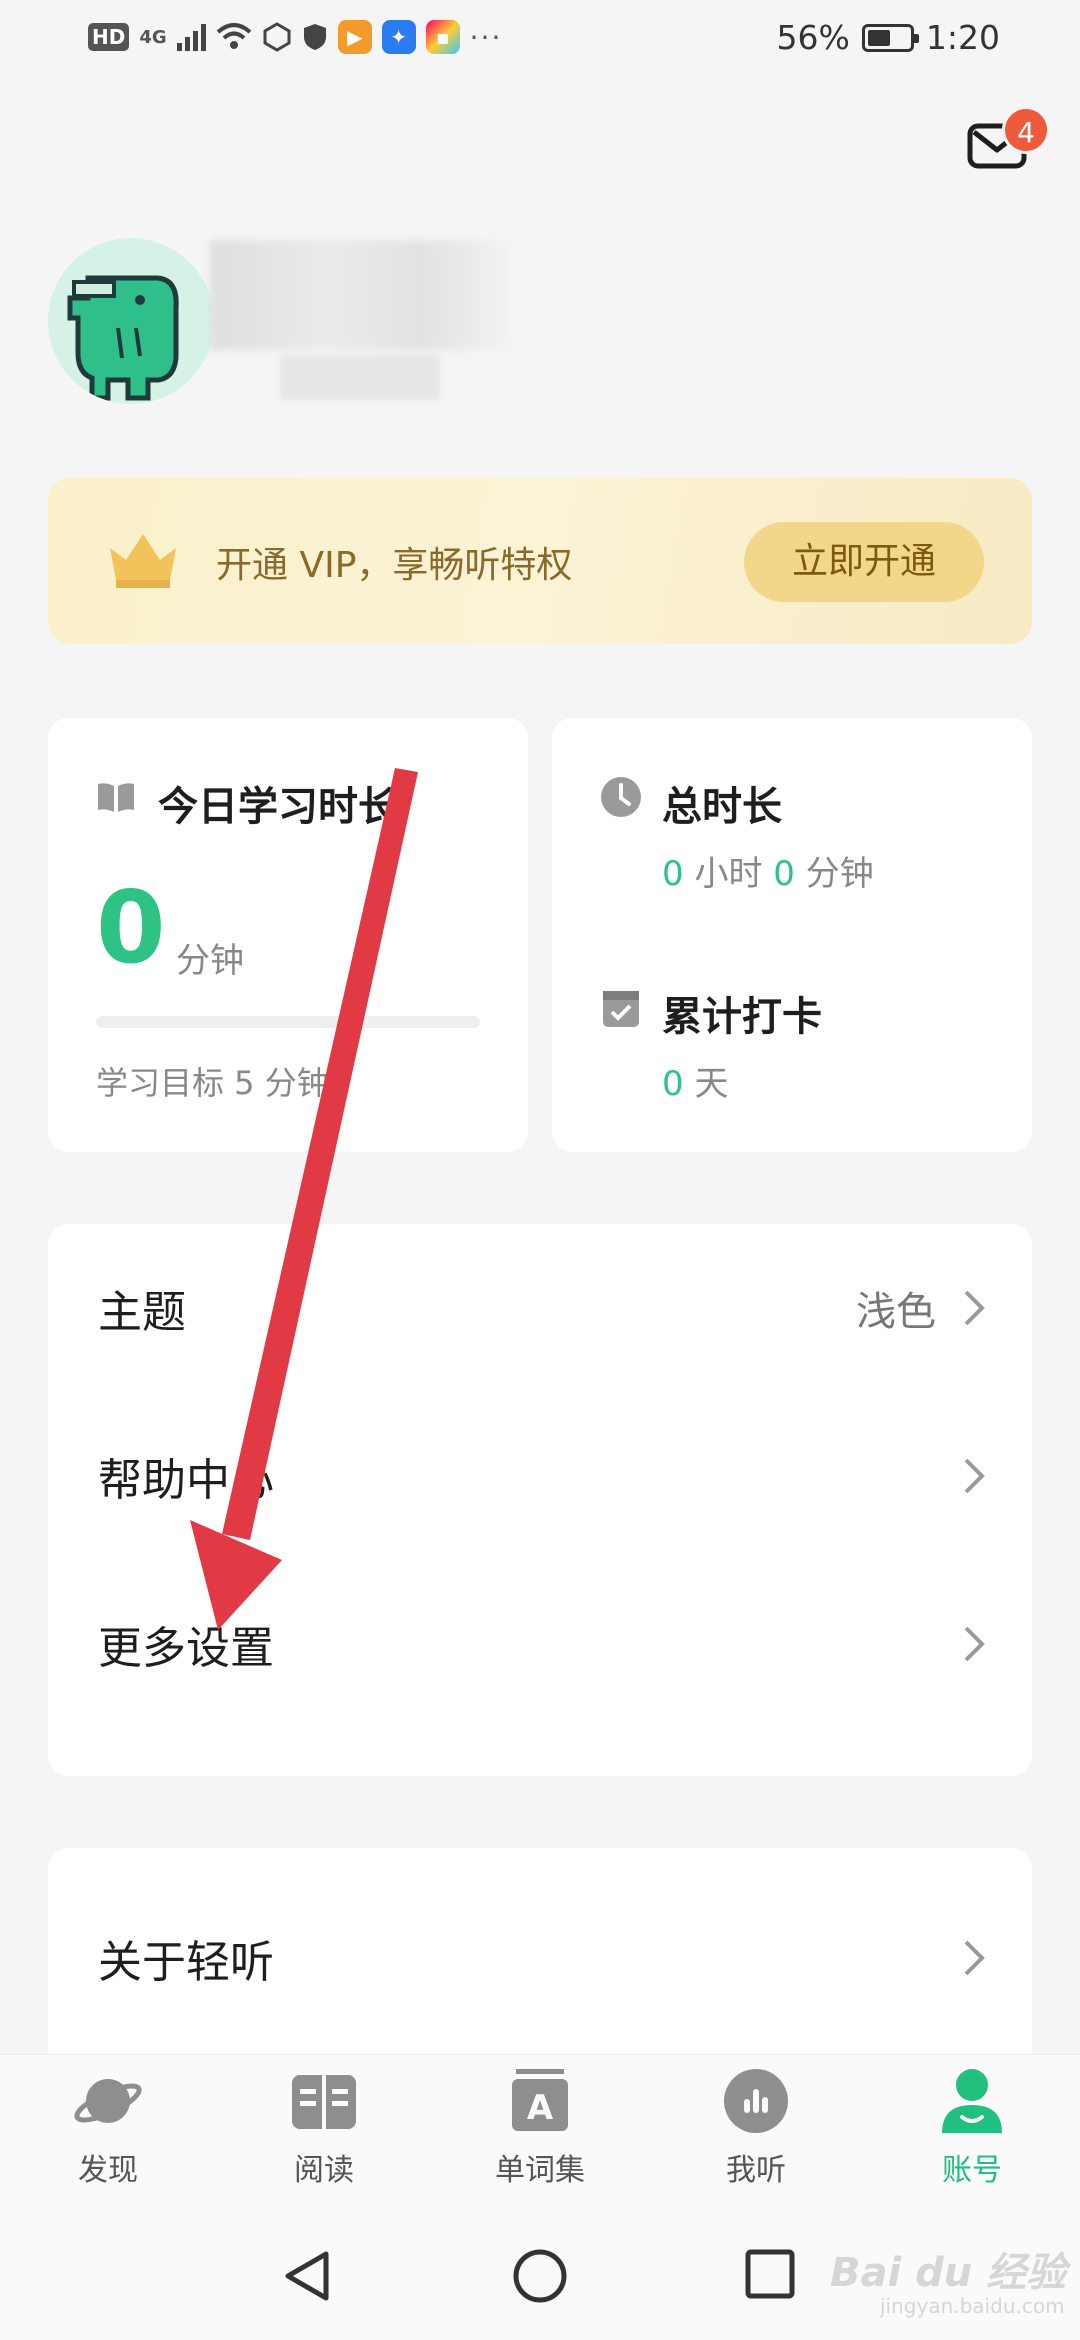 This screenshot has height=2340, width=1080. I want to click on message-count-badge: 4, so click(1026, 130).